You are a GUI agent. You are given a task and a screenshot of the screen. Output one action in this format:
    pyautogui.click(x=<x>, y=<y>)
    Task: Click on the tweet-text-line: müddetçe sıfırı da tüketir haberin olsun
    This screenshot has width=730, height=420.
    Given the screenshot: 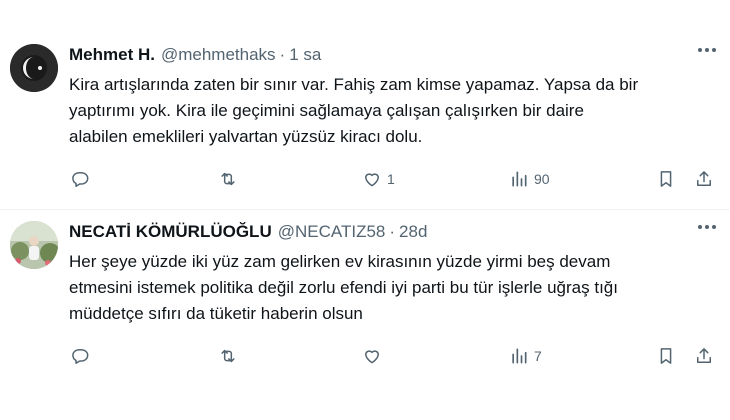 What is the action you would take?
    pyautogui.click(x=216, y=313)
    